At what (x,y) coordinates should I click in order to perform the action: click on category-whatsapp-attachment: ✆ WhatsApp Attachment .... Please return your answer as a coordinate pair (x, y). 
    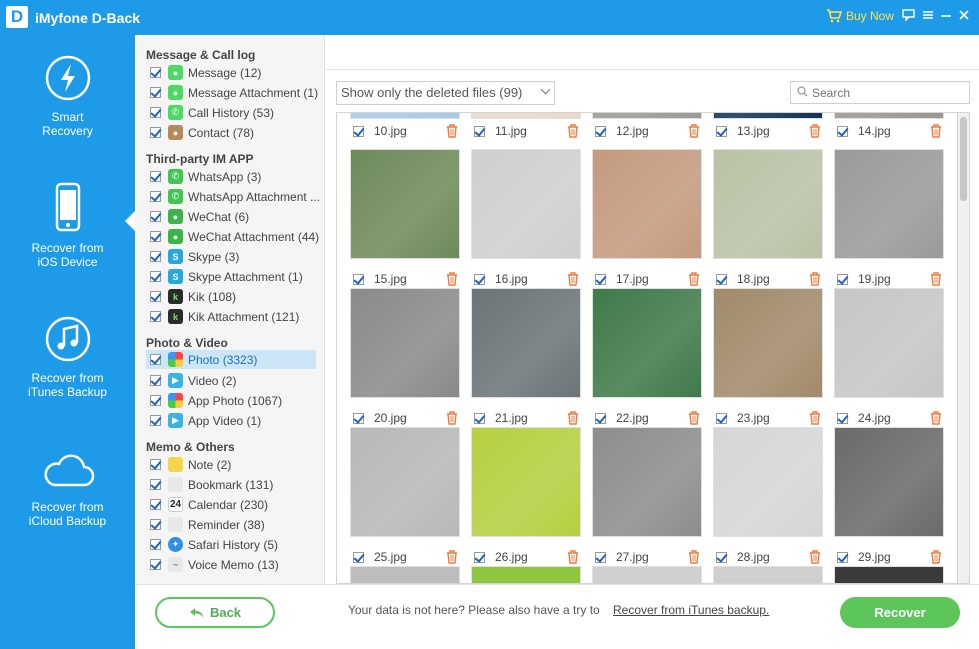
    Looking at the image, I should click on (233, 196).